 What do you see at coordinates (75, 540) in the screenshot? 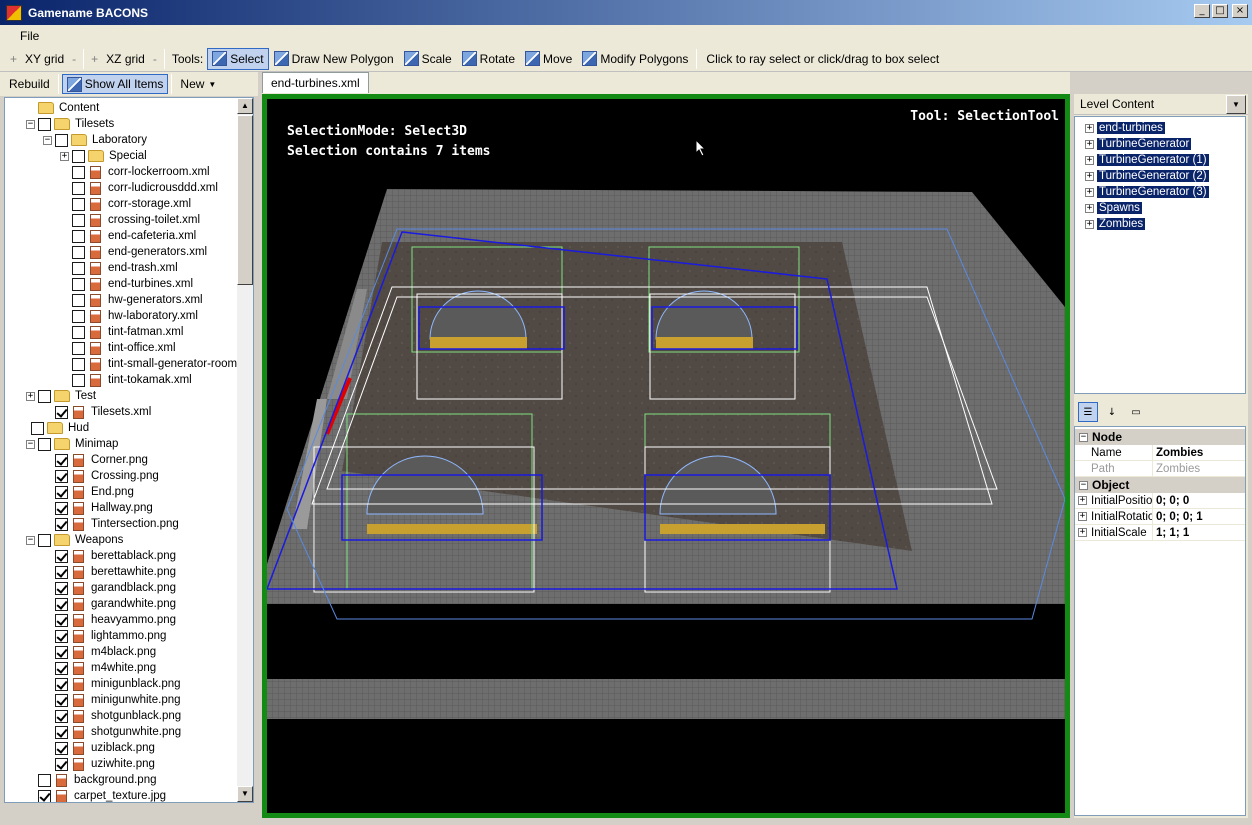
I see `tree-item-weapons: − Weapons` at bounding box center [75, 540].